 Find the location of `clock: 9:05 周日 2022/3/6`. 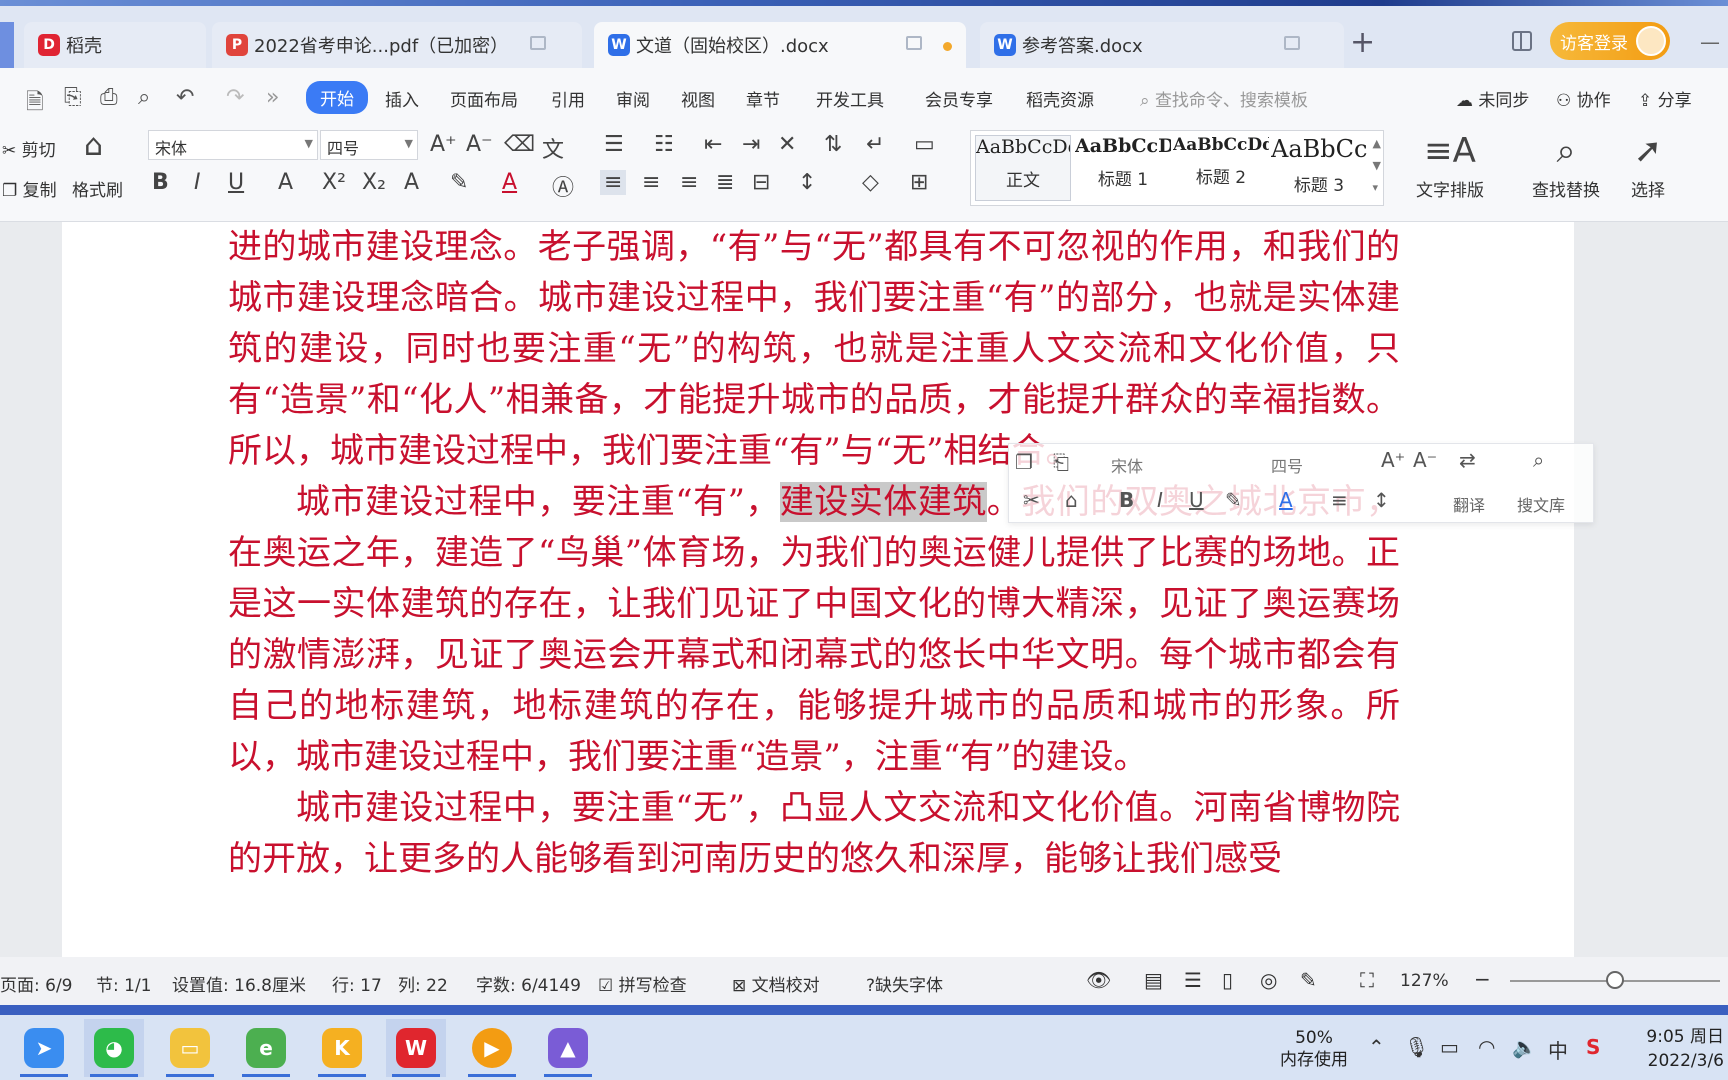

clock: 9:05 周日 2022/3/6 is located at coordinates (1682, 1049).